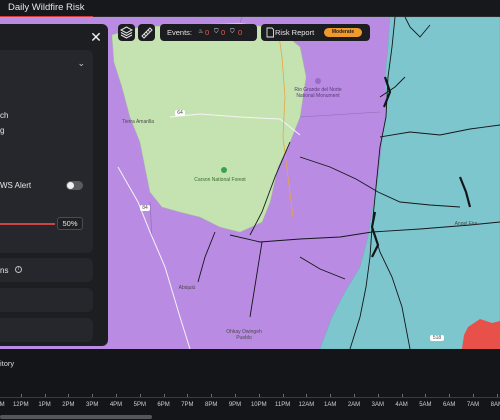 Image resolution: width=500 pixels, height=420 pixels. What do you see at coordinates (232, 32) in the screenshot?
I see `alert-icon: ⛉` at bounding box center [232, 32].